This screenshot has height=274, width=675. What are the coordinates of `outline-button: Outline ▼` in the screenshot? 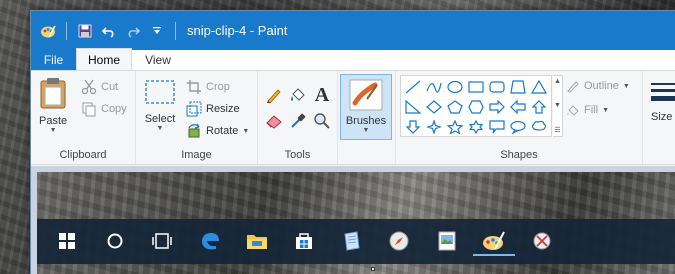 It's located at (598, 86).